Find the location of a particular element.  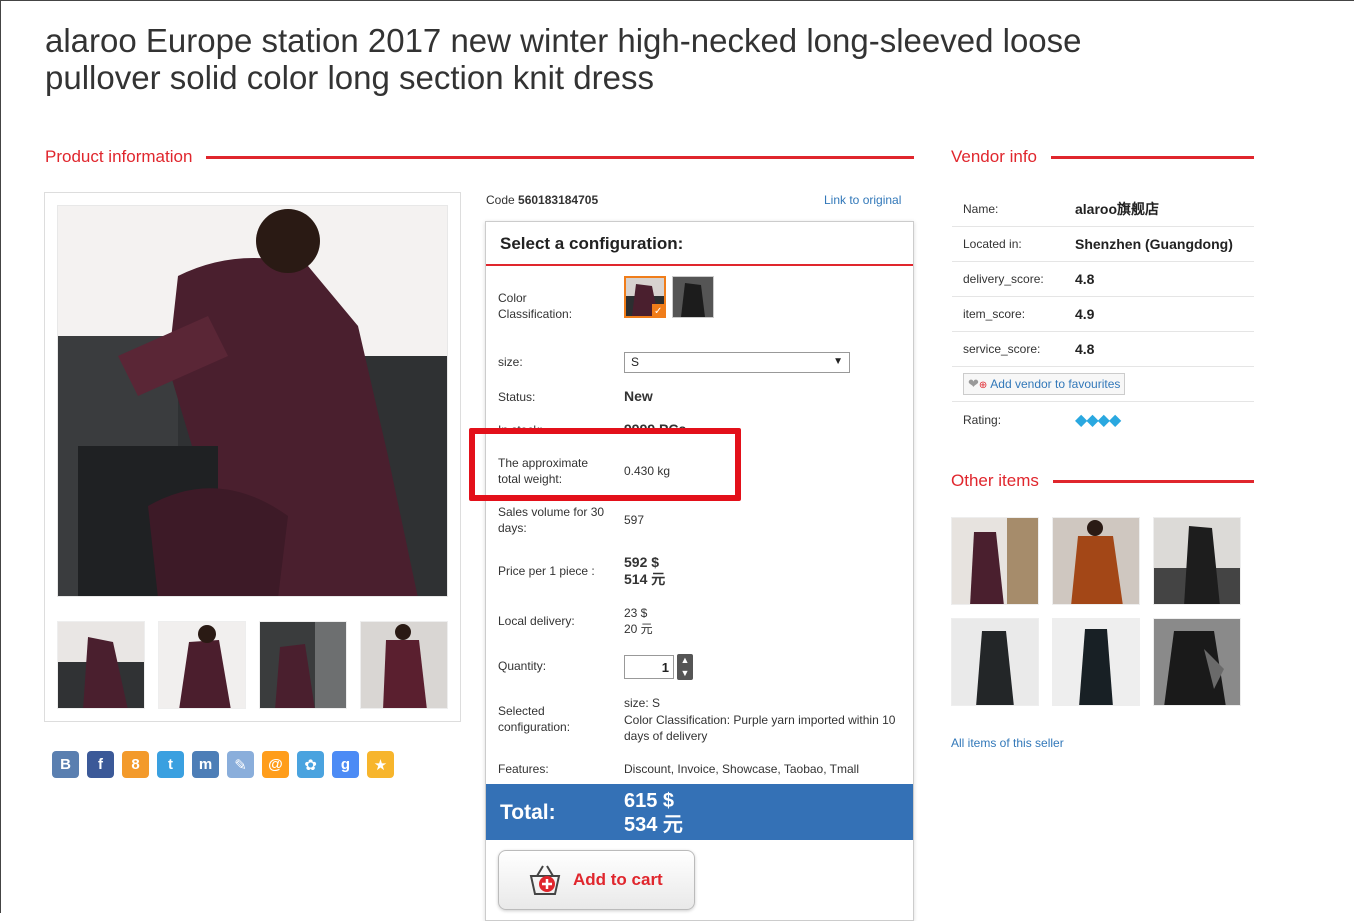

stock-value: 9999 PCs is located at coordinates (655, 429).